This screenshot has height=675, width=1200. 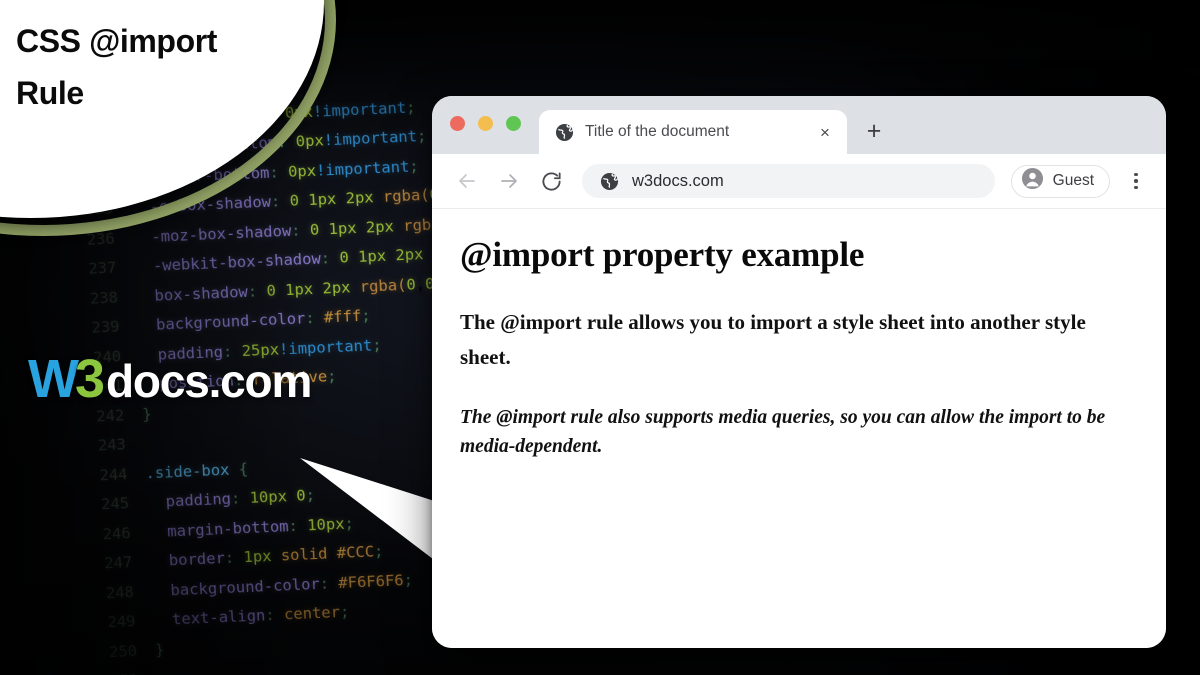 What do you see at coordinates (513, 123) in the screenshot?
I see `maximize-window-button` at bounding box center [513, 123].